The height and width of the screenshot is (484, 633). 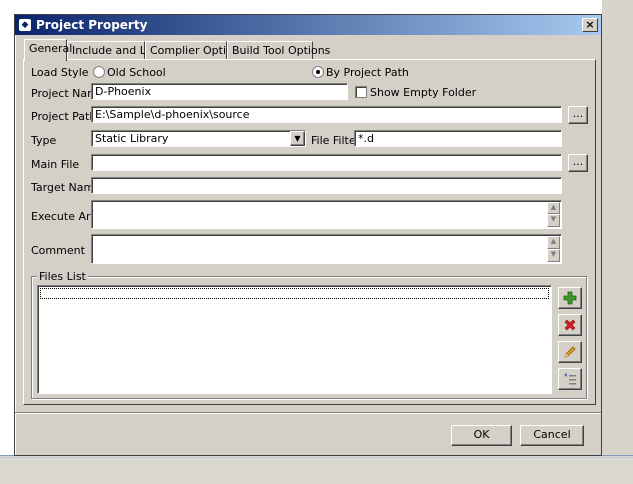 What do you see at coordinates (336, 140) in the screenshot?
I see `file-filter-label: File Filter` at bounding box center [336, 140].